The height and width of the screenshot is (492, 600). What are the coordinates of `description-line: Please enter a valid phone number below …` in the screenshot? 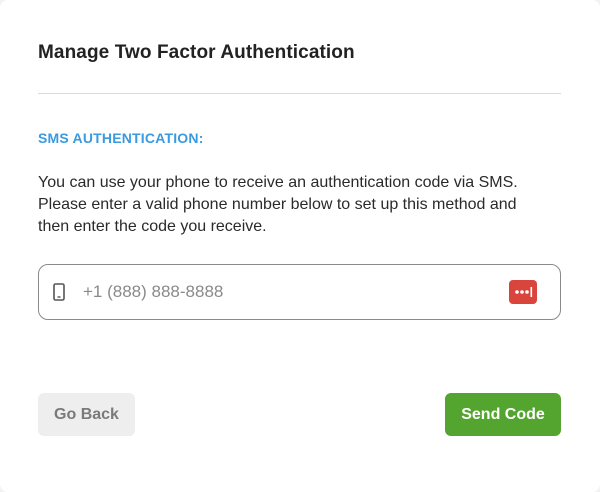 It's located at (277, 204).